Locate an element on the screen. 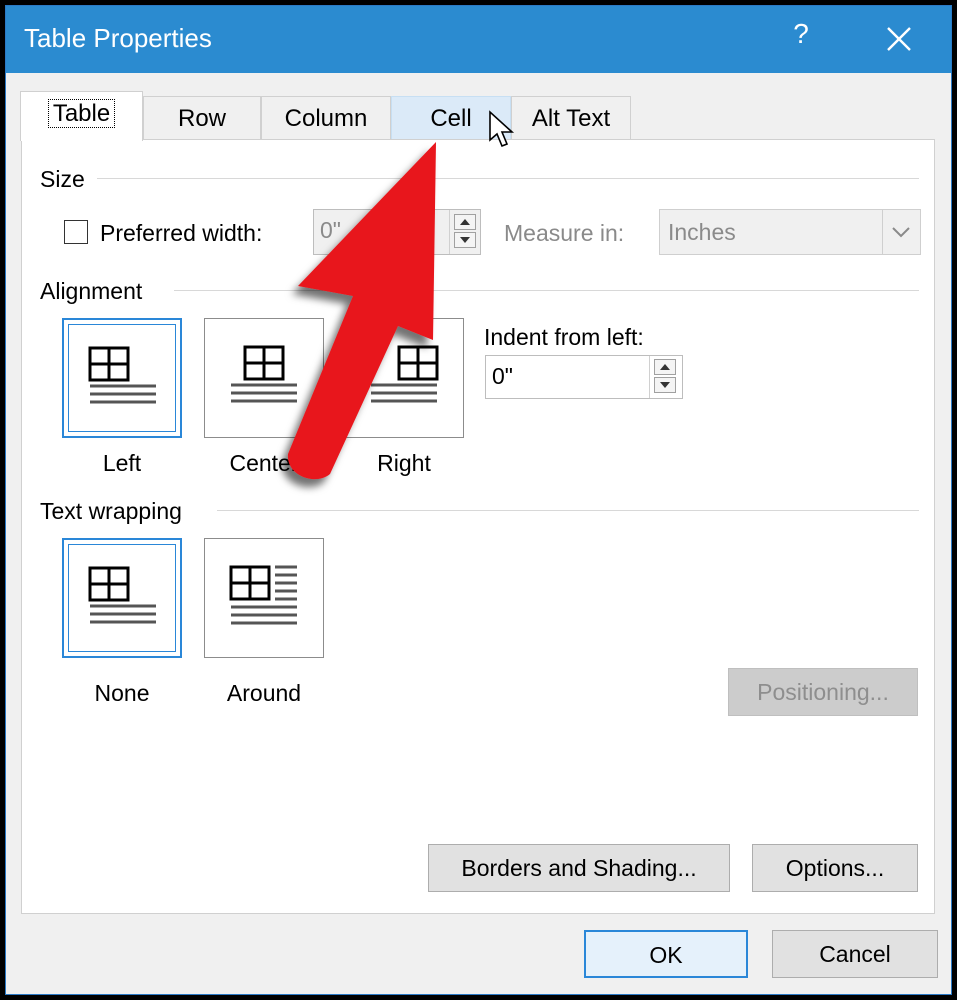  wrapping-around-option is located at coordinates (264, 598).